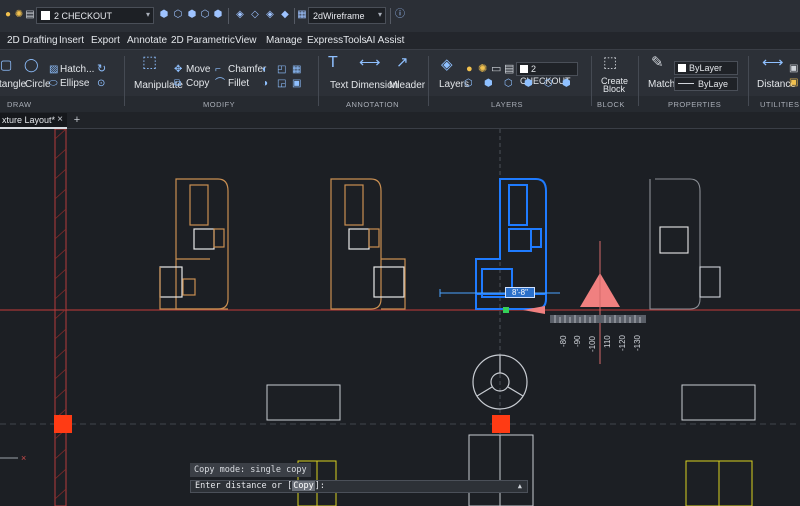 The width and height of the screenshot is (800, 506). Describe the element at coordinates (270, 15) in the screenshot. I see `cube-top-icon: ◈` at that location.